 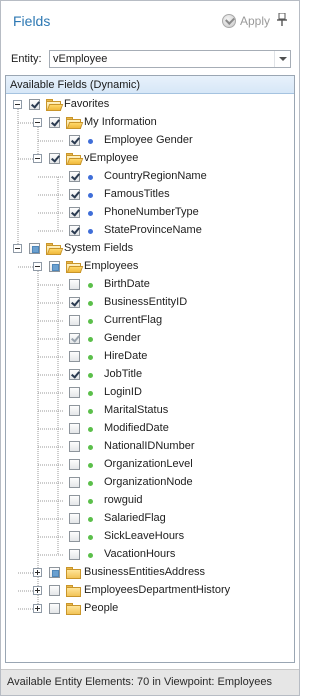 What do you see at coordinates (170, 59) in the screenshot?
I see `entity-select: vEmployee` at bounding box center [170, 59].